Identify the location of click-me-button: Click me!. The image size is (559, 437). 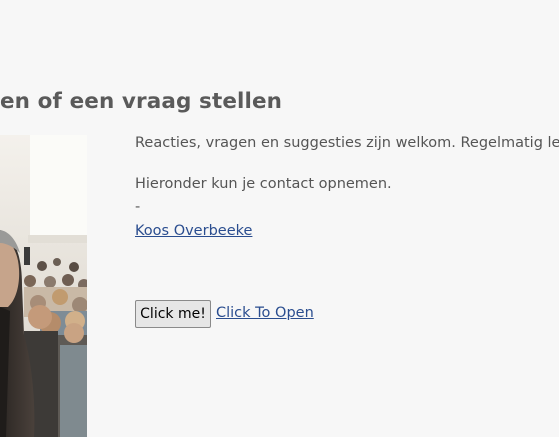
(173, 314).